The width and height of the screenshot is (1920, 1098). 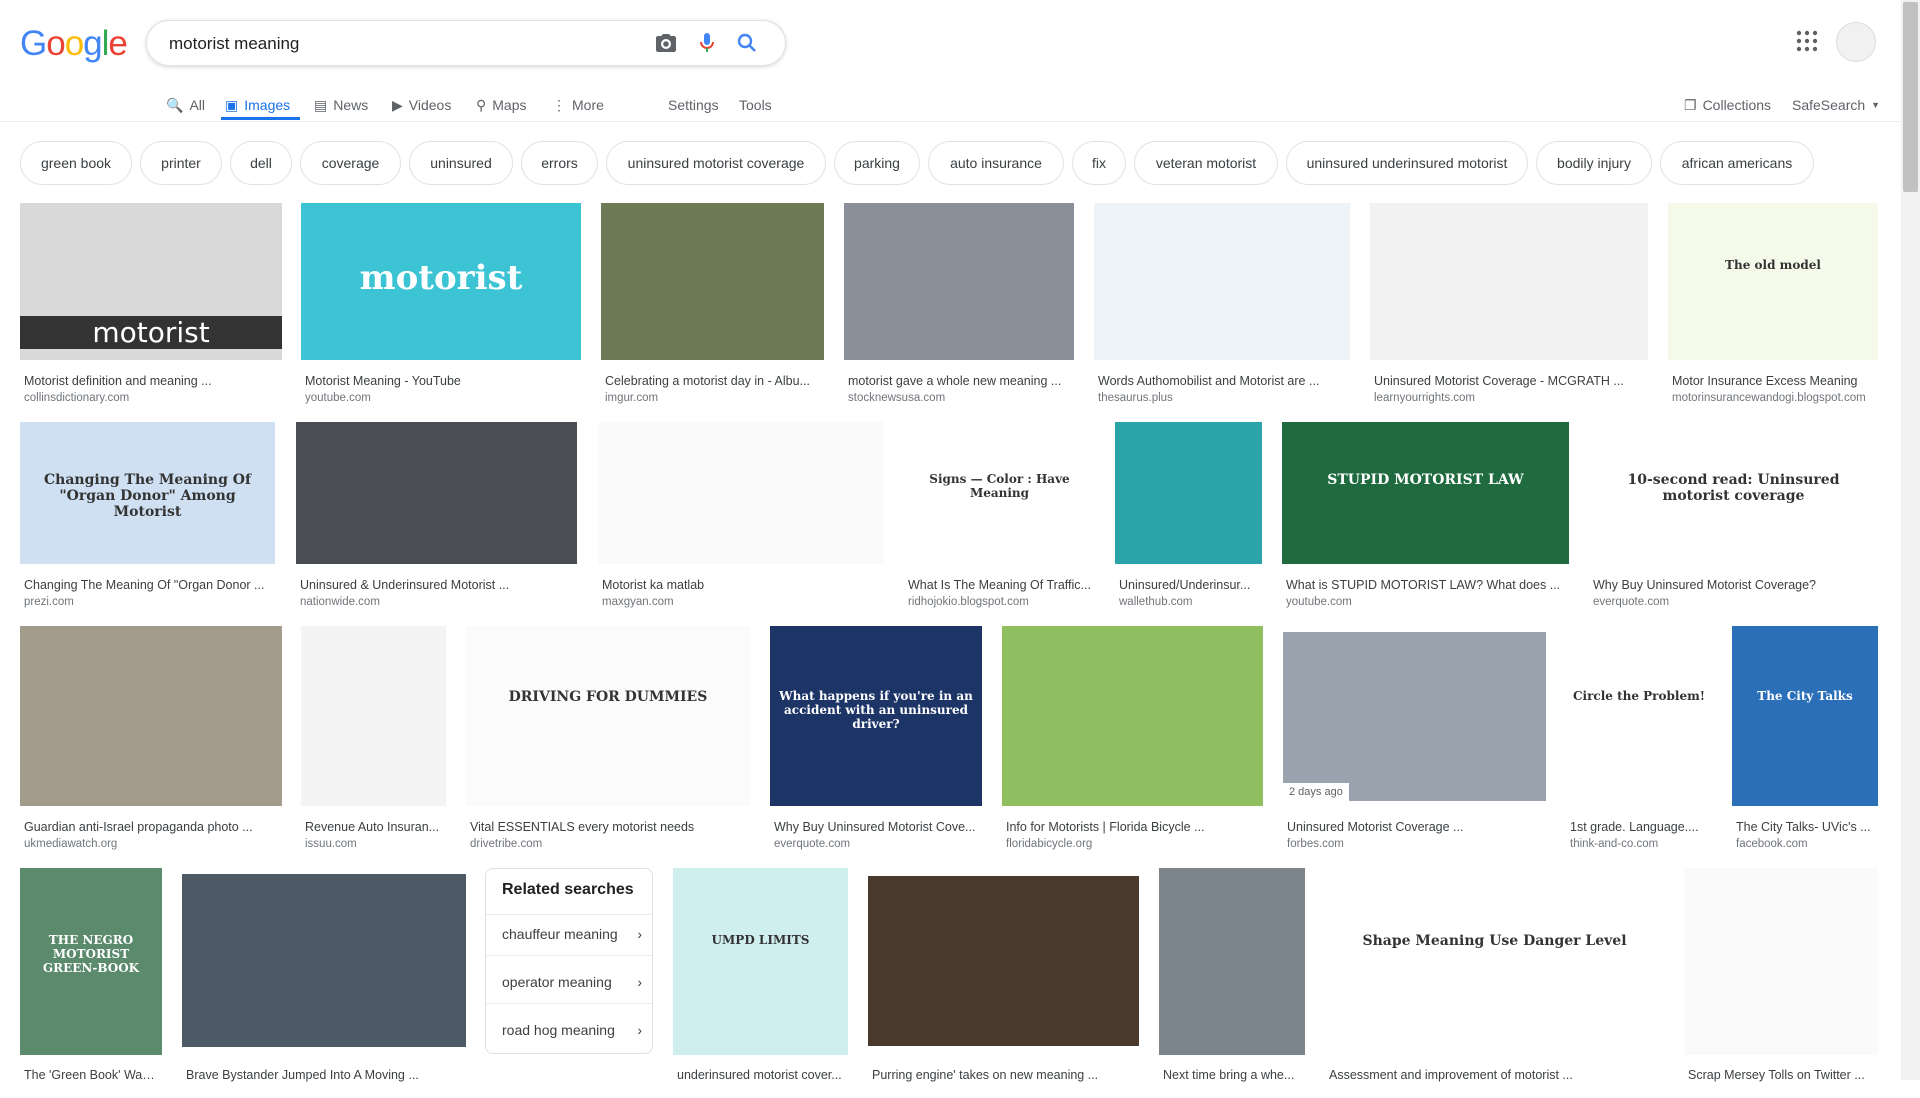 I want to click on chip-veteran-motorist: veteran motorist, so click(x=1206, y=163).